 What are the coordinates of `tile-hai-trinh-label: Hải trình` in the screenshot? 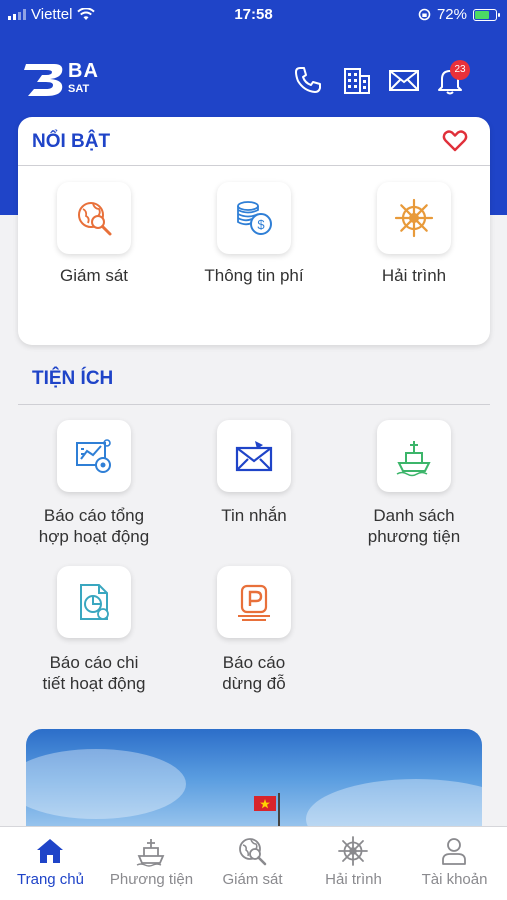 It's located at (414, 275).